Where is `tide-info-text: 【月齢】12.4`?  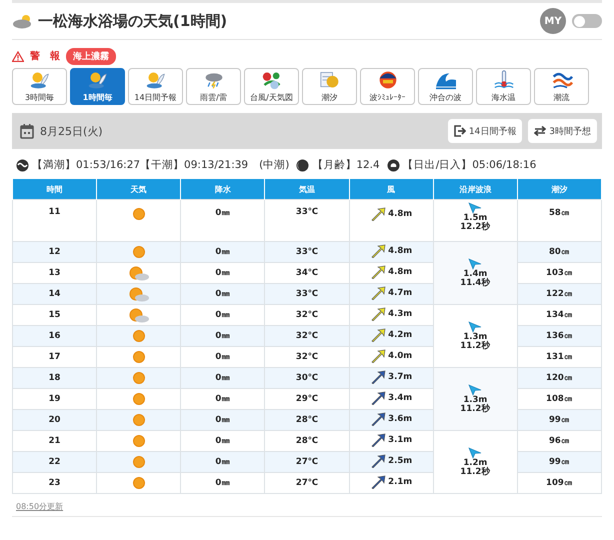
tide-info-text: 【月齢】12.4 is located at coordinates (346, 165).